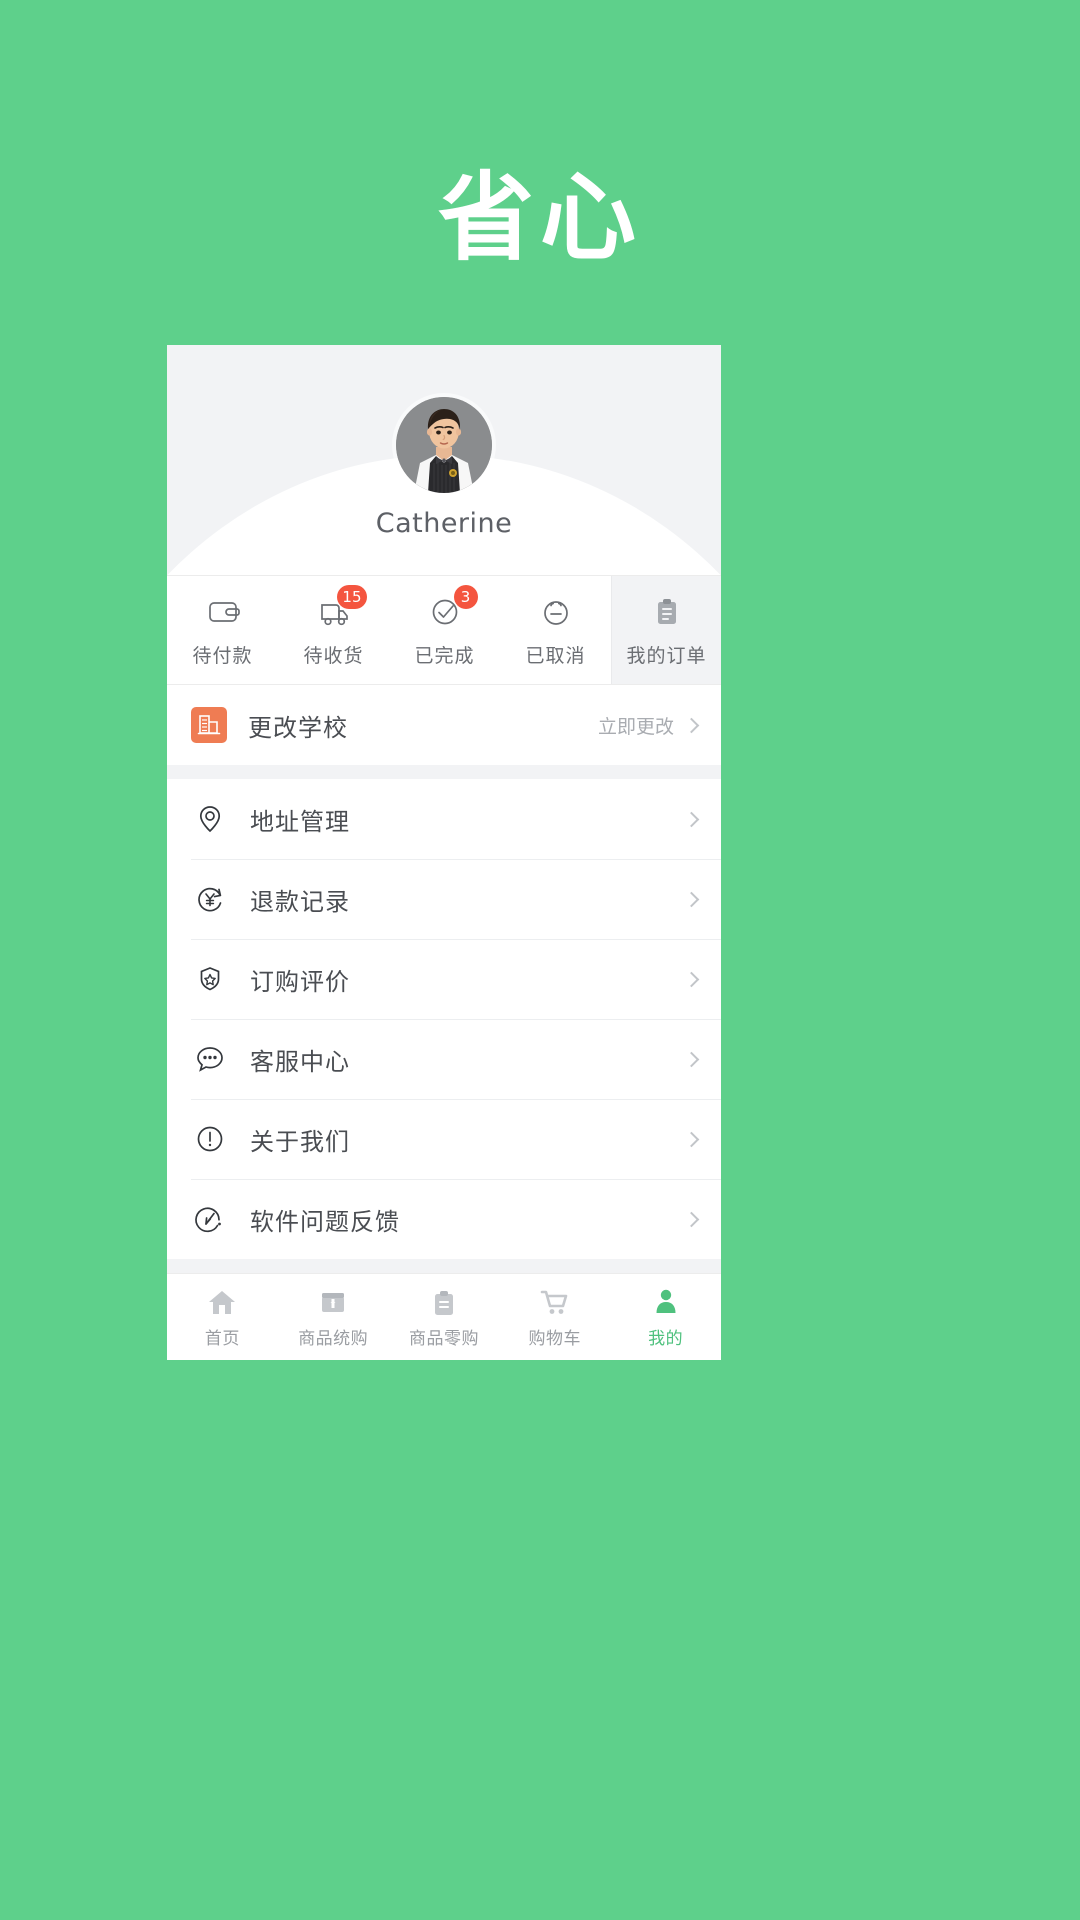 This screenshot has width=1080, height=1920. I want to click on boy-avatar-photo, so click(444, 445).